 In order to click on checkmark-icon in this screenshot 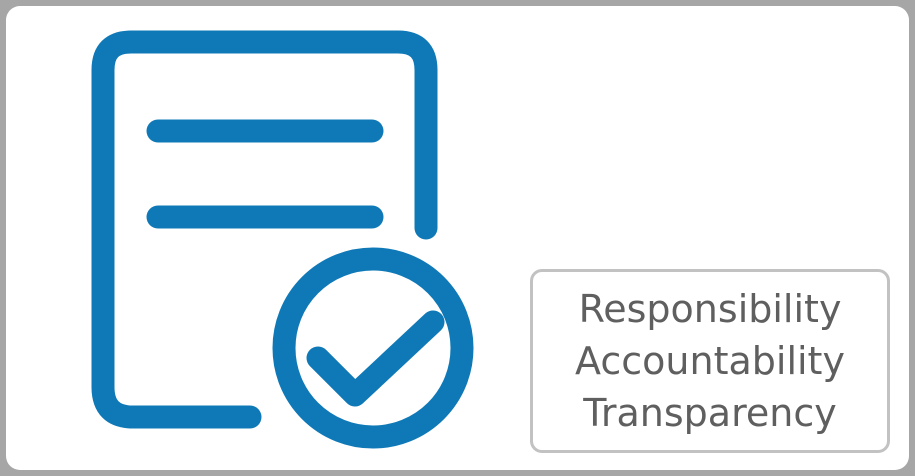, I will do `click(375, 358)`.